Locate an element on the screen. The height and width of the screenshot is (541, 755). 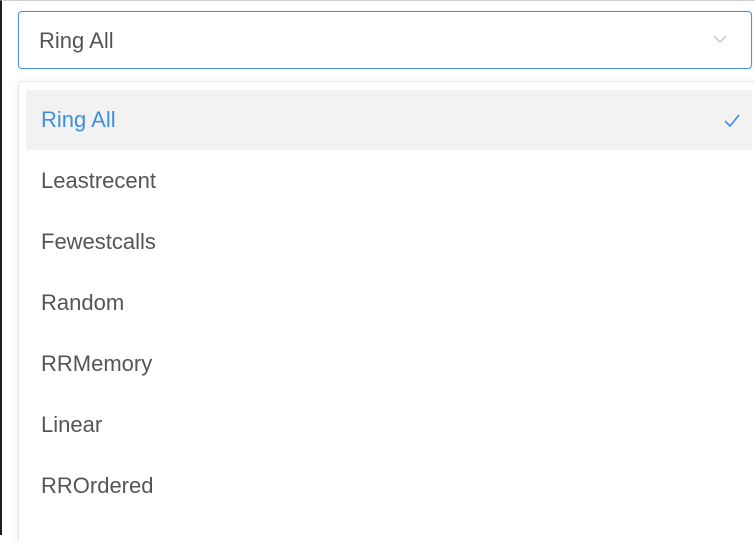
option-random: Random is located at coordinates (389, 303).